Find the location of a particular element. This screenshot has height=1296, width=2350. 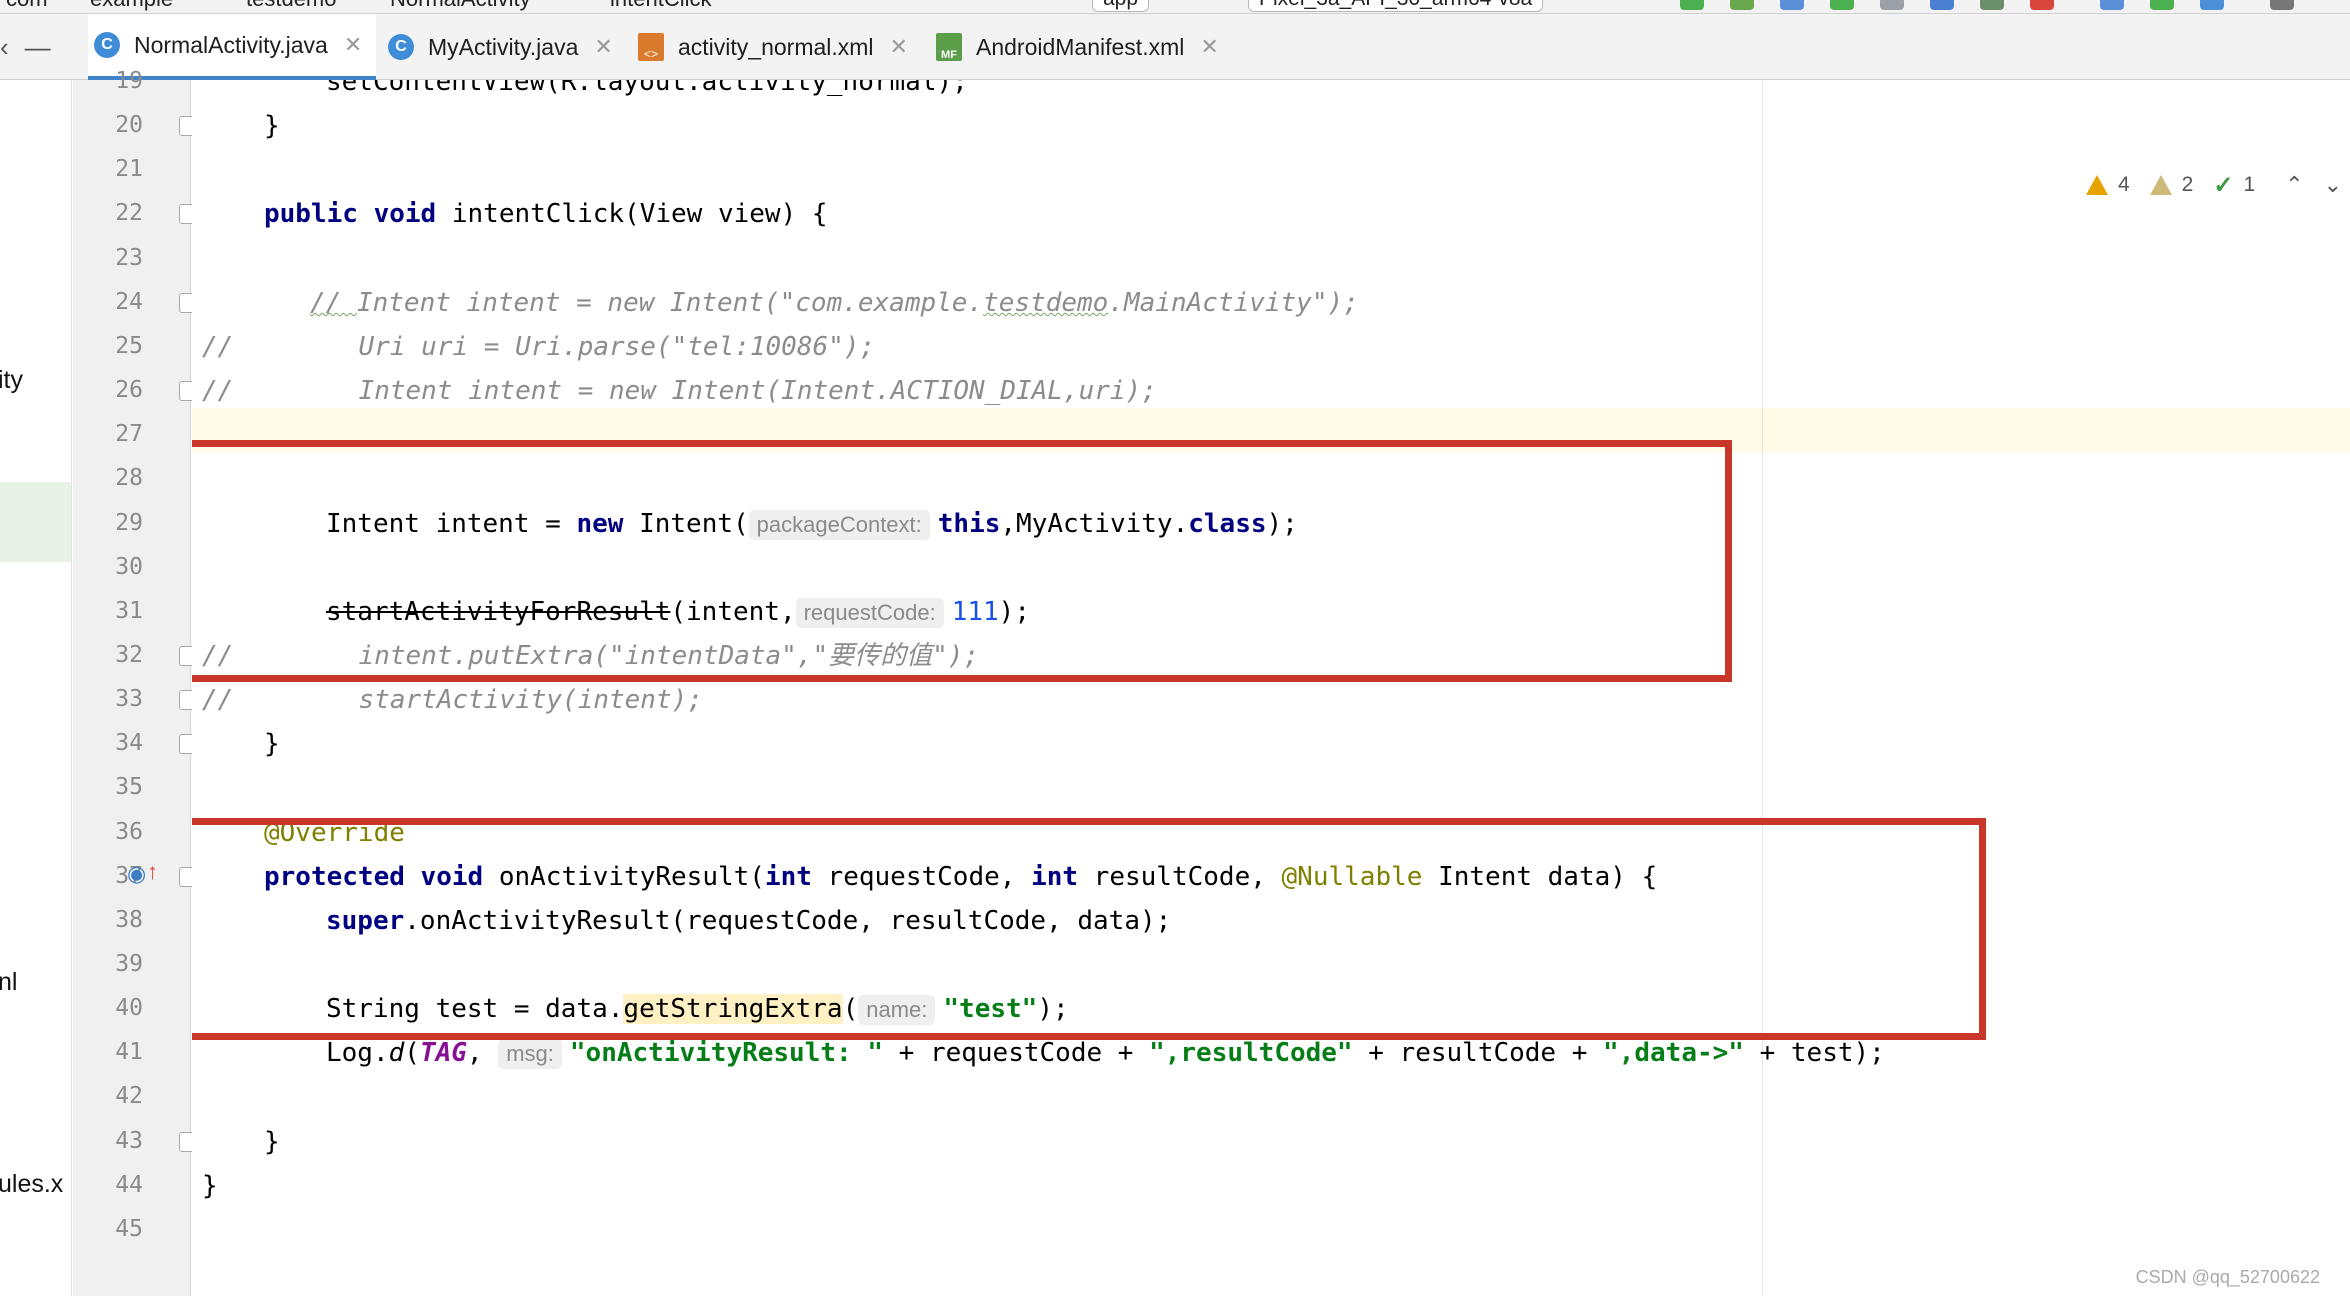

typo-check-icon: ✓ is located at coordinates (2223, 185).